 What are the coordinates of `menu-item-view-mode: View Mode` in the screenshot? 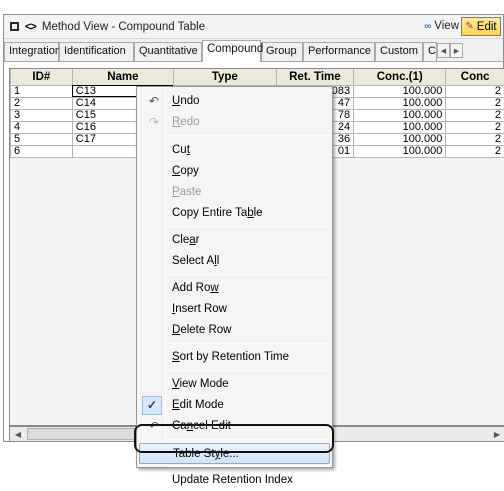 It's located at (234, 384).